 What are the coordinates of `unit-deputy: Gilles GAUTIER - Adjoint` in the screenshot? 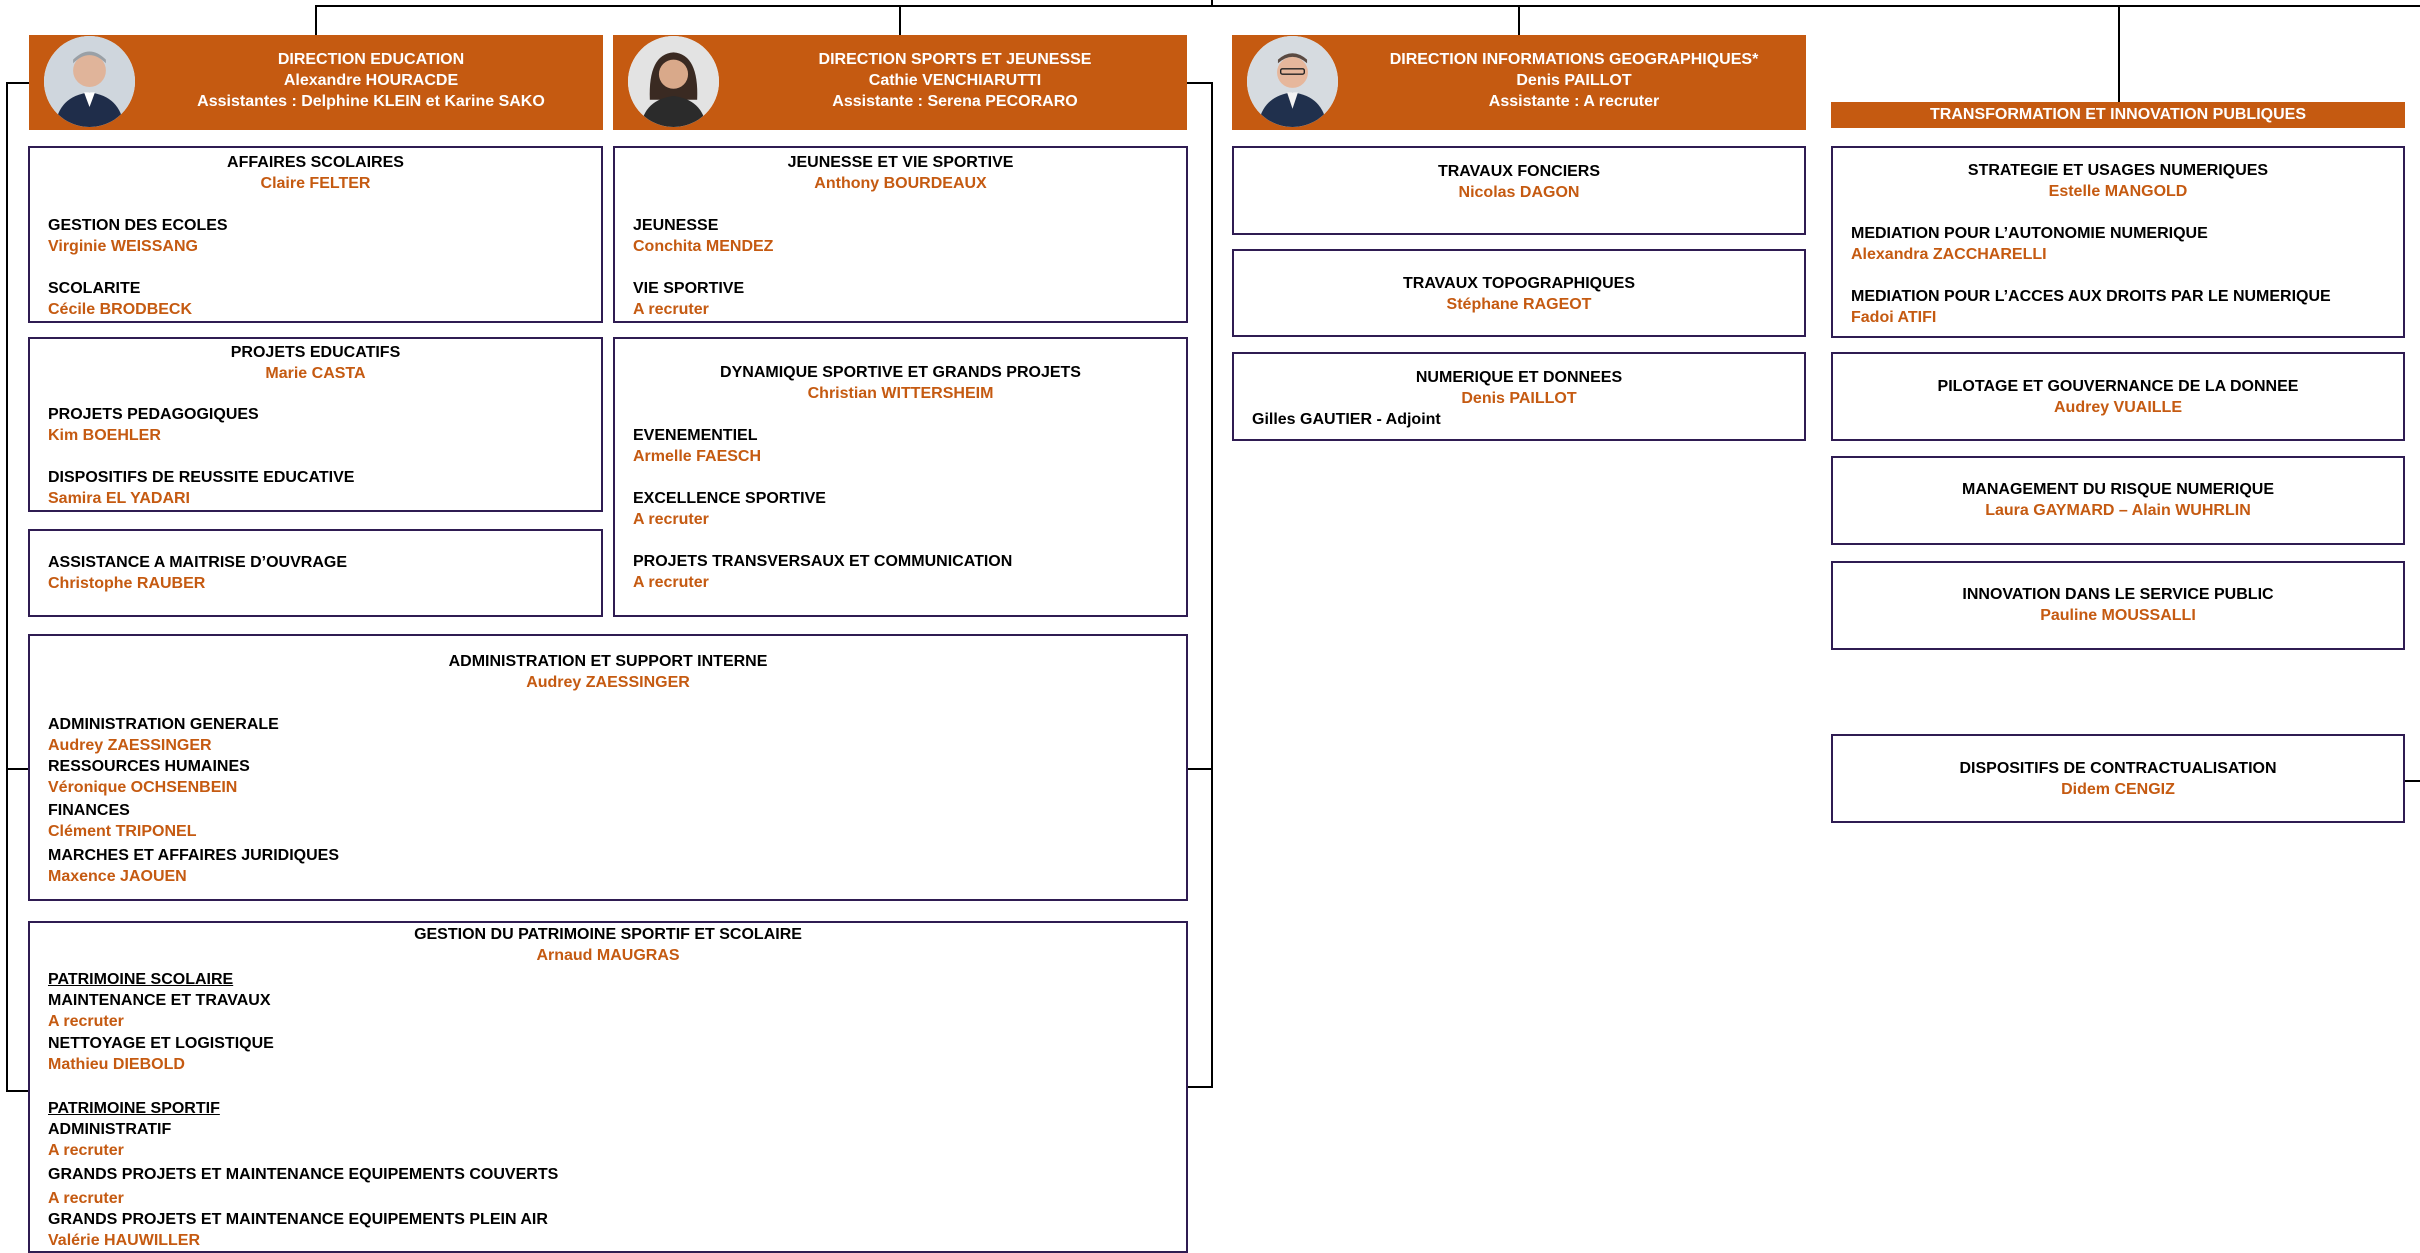 It's located at (1346, 419).